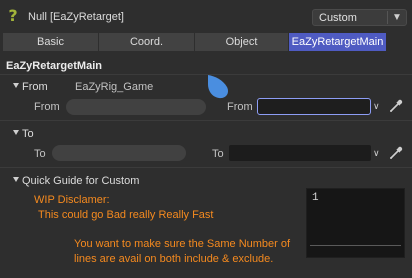  What do you see at coordinates (119, 153) in the screenshot?
I see `to-left-field` at bounding box center [119, 153].